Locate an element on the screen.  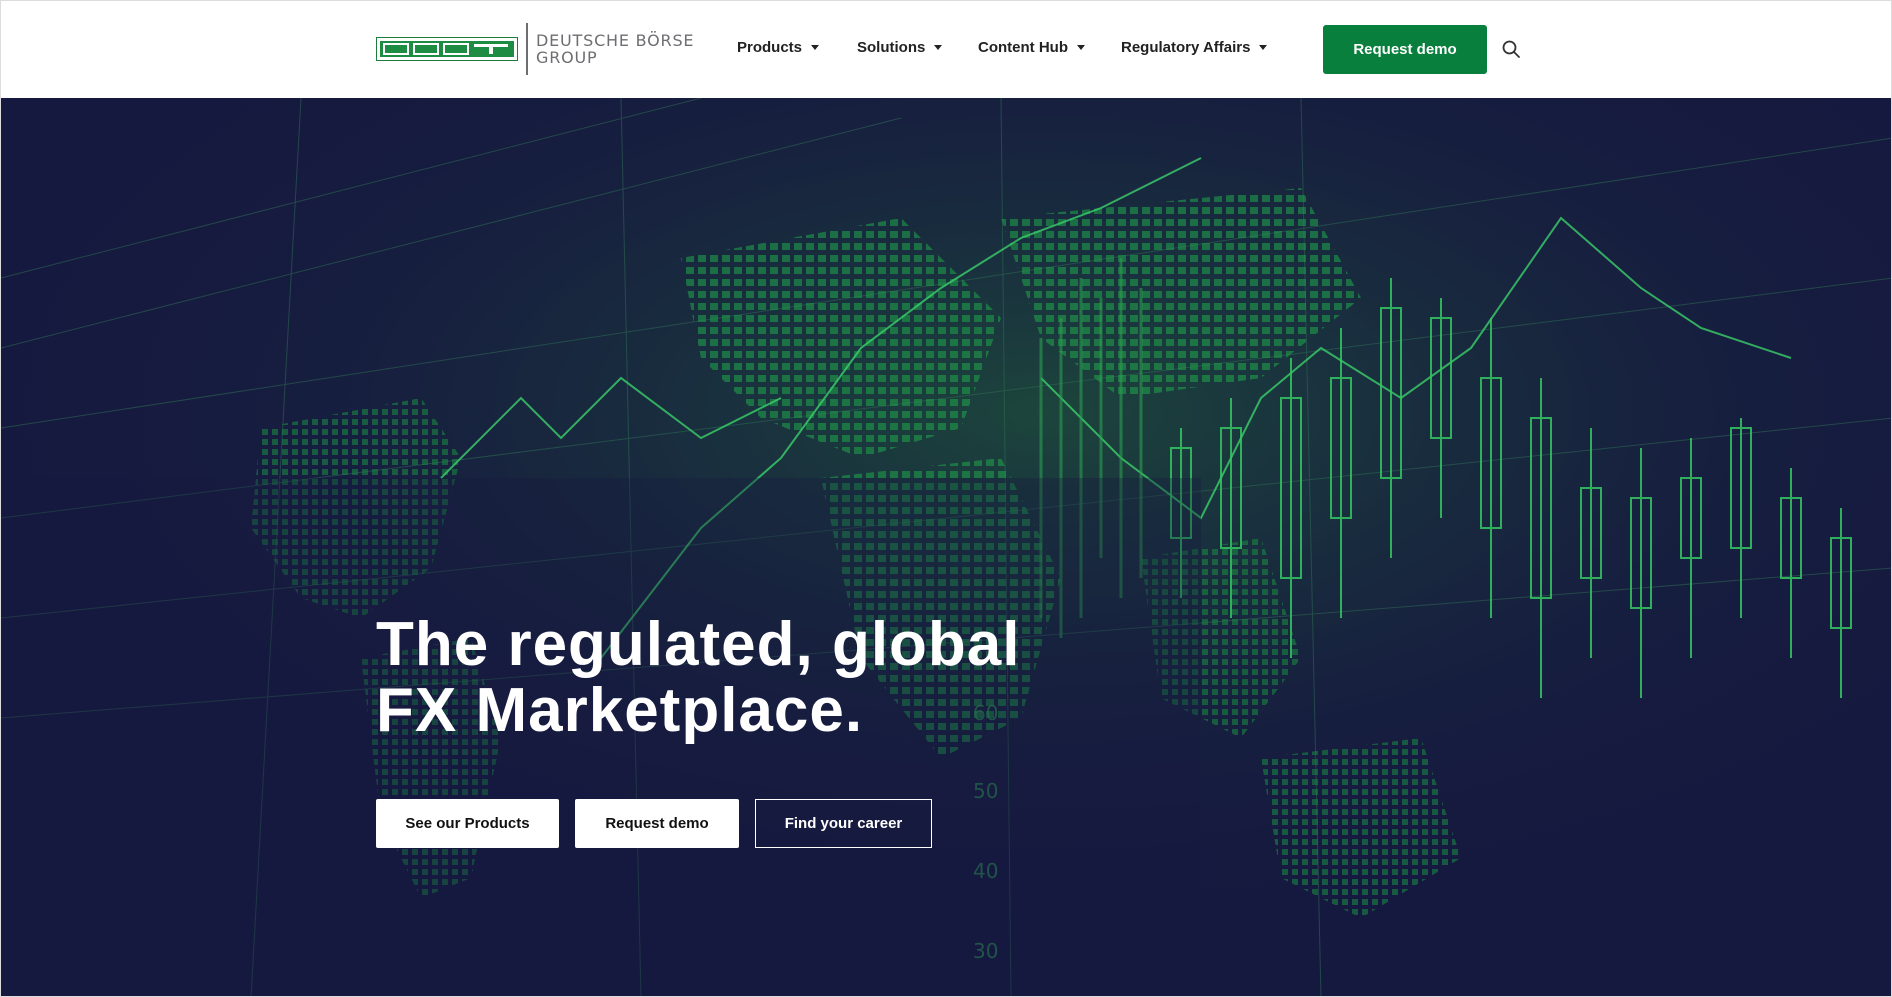
hero-title-line1: The regulated, global is located at coordinates (698, 644).